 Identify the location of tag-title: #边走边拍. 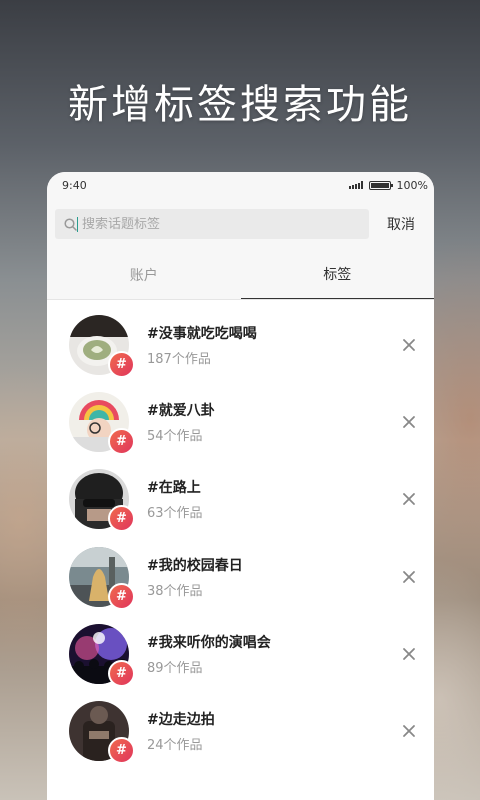
(181, 720).